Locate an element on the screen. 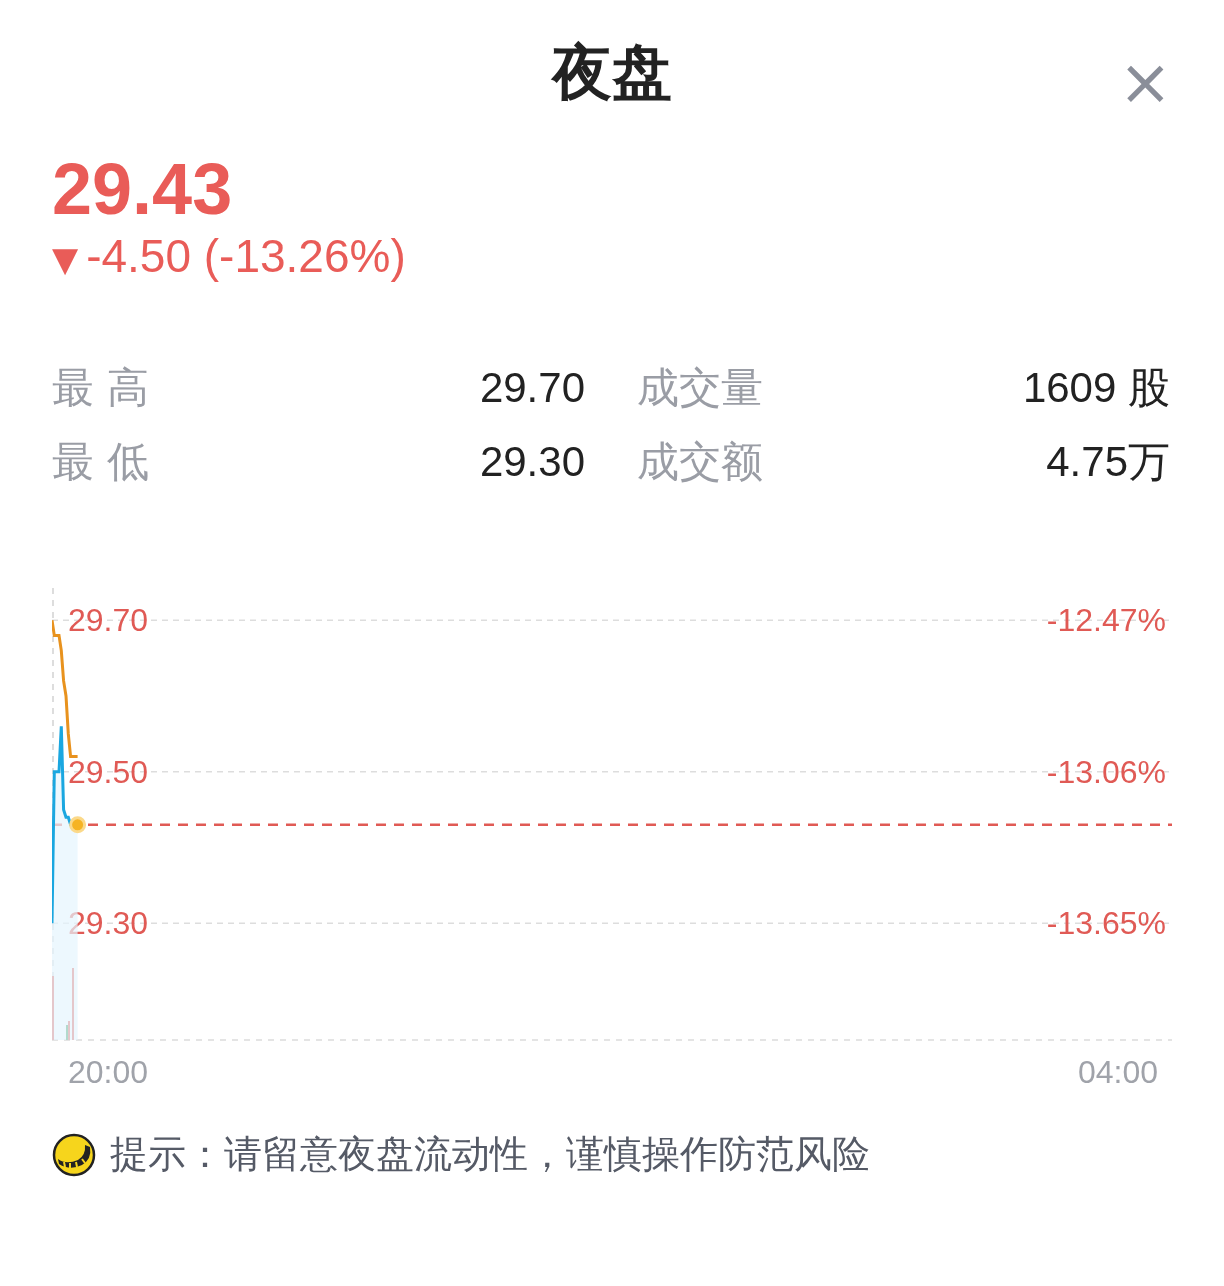 This screenshot has height=1286, width=1224. percent-axis-label: -13.06% is located at coordinates (1106, 771).